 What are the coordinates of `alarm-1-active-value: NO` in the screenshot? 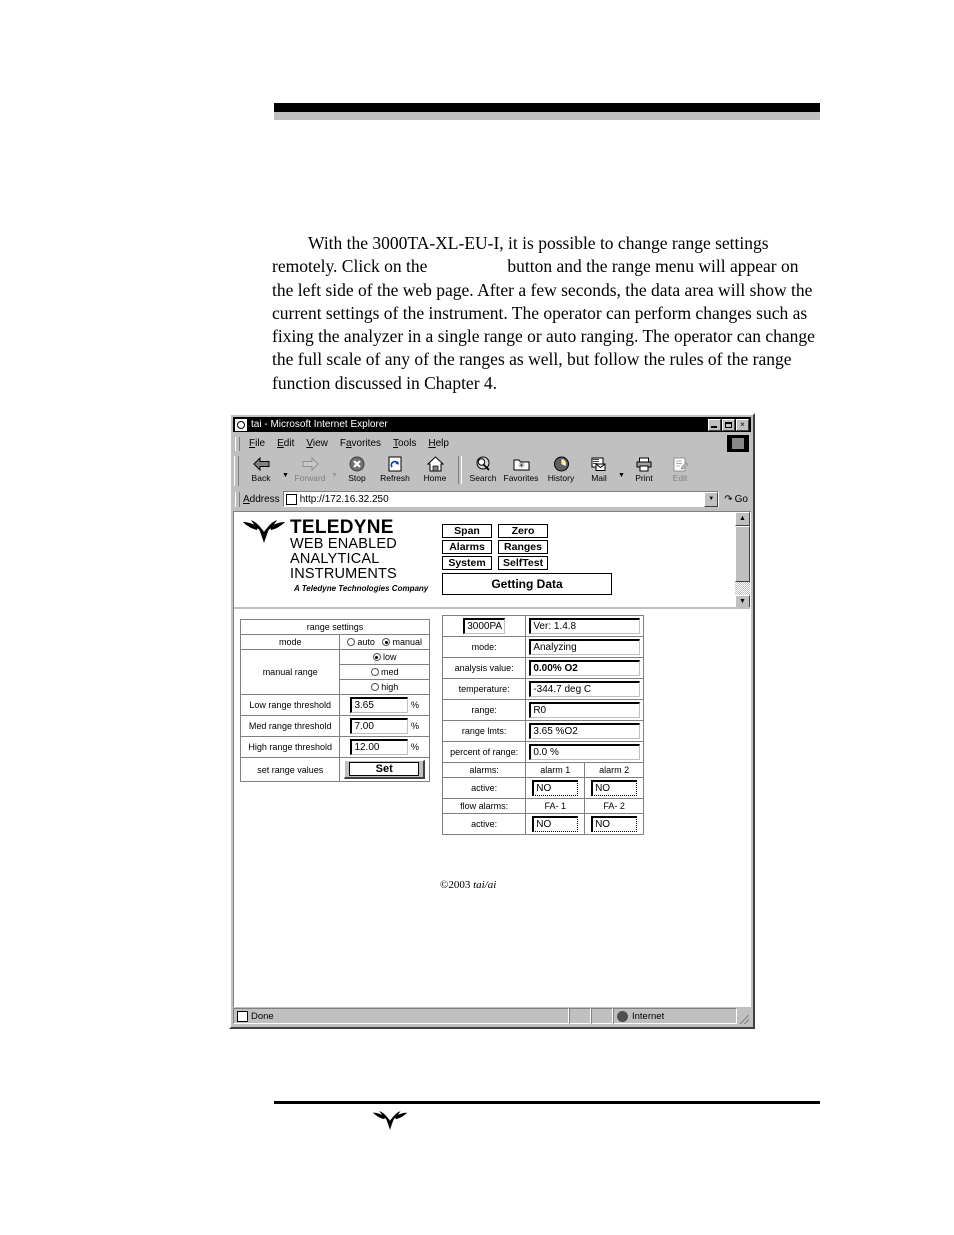 It's located at (555, 788).